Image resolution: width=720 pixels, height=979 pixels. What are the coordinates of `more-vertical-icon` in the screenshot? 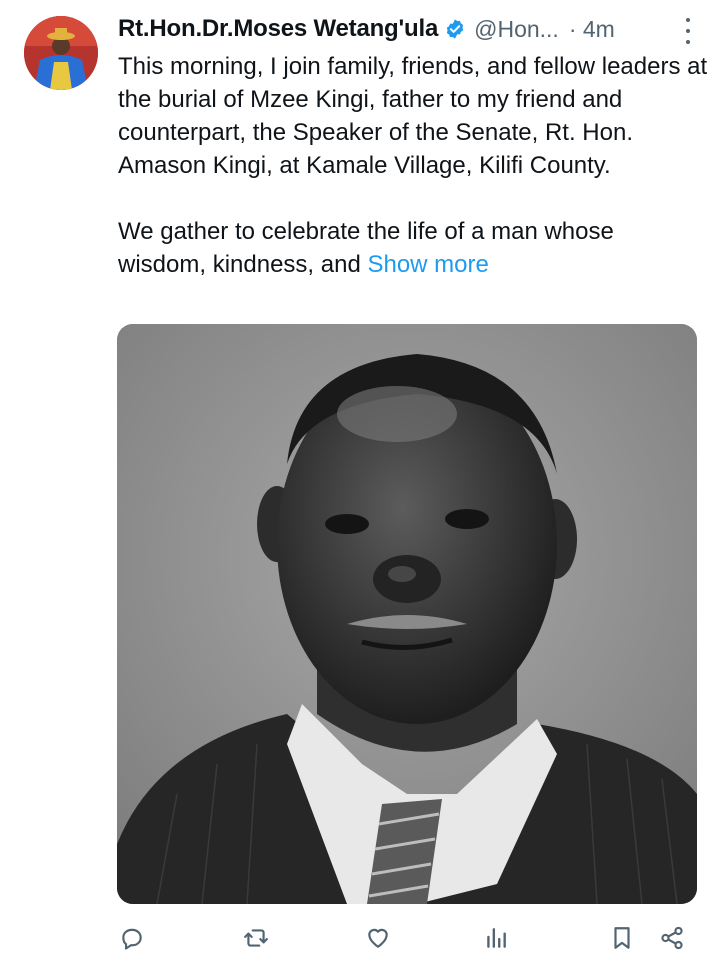 It's located at (688, 31).